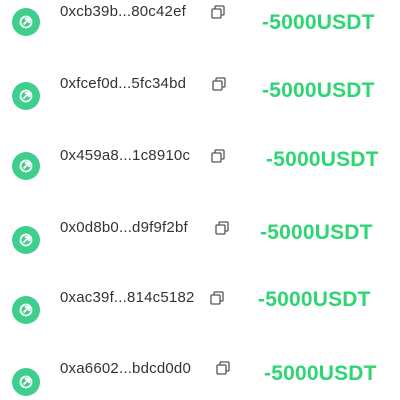  What do you see at coordinates (200, 236) in the screenshot?
I see `transaction-row: 0x0d8b0...d9f9f2bf -5000USDT` at bounding box center [200, 236].